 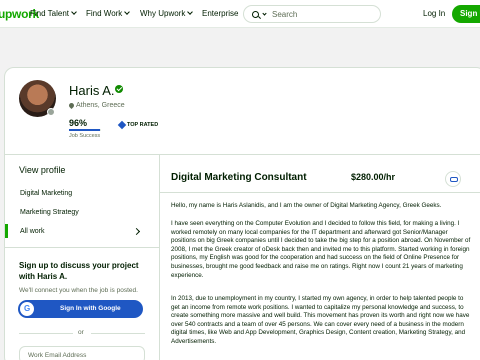 I want to click on top-rated-label: TOP RATED, so click(x=143, y=125).